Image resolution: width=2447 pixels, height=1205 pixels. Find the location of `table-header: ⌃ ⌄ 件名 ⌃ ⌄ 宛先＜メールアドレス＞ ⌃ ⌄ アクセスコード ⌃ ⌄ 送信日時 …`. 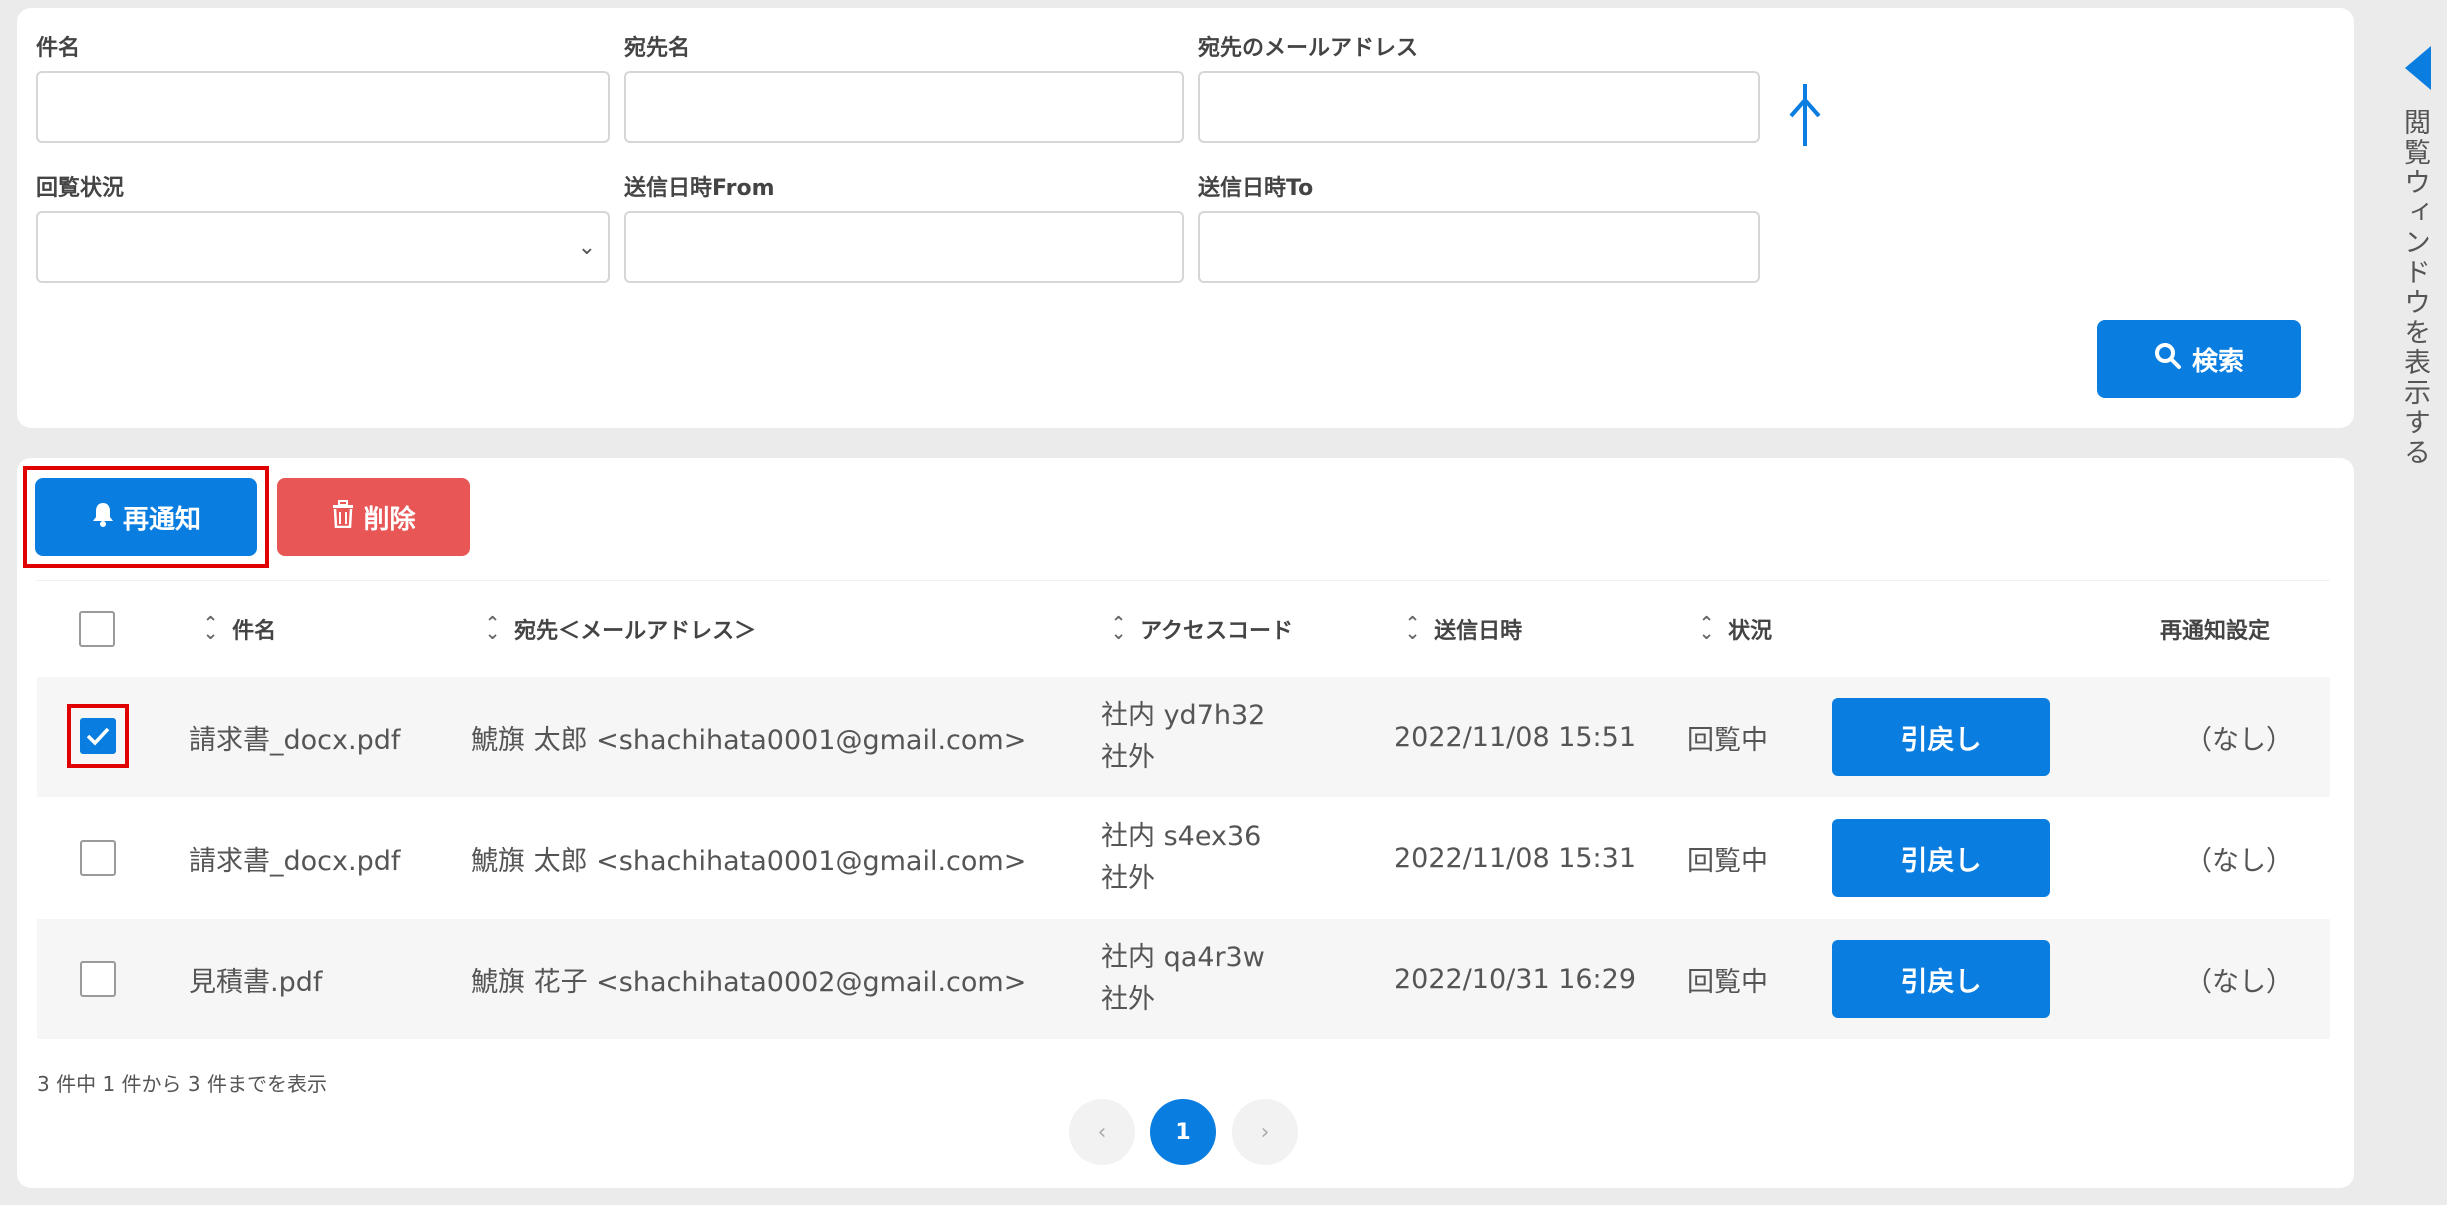

table-header: ⌃ ⌄ 件名 ⌃ ⌄ 宛先＜メールアドレス＞ ⌃ ⌄ アクセスコード ⌃ ⌄ 送信日時 … is located at coordinates (1183, 628).